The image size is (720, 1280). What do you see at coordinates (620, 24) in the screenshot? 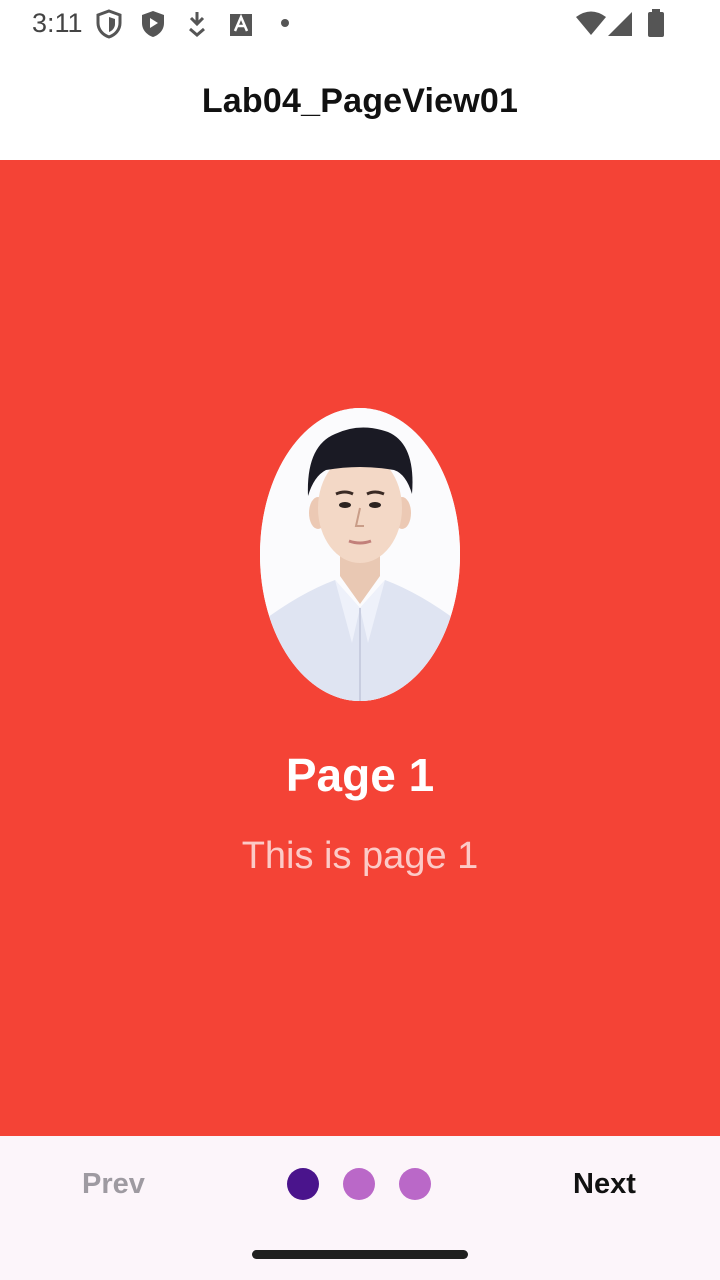
I see `cellular-signal-icon` at bounding box center [620, 24].